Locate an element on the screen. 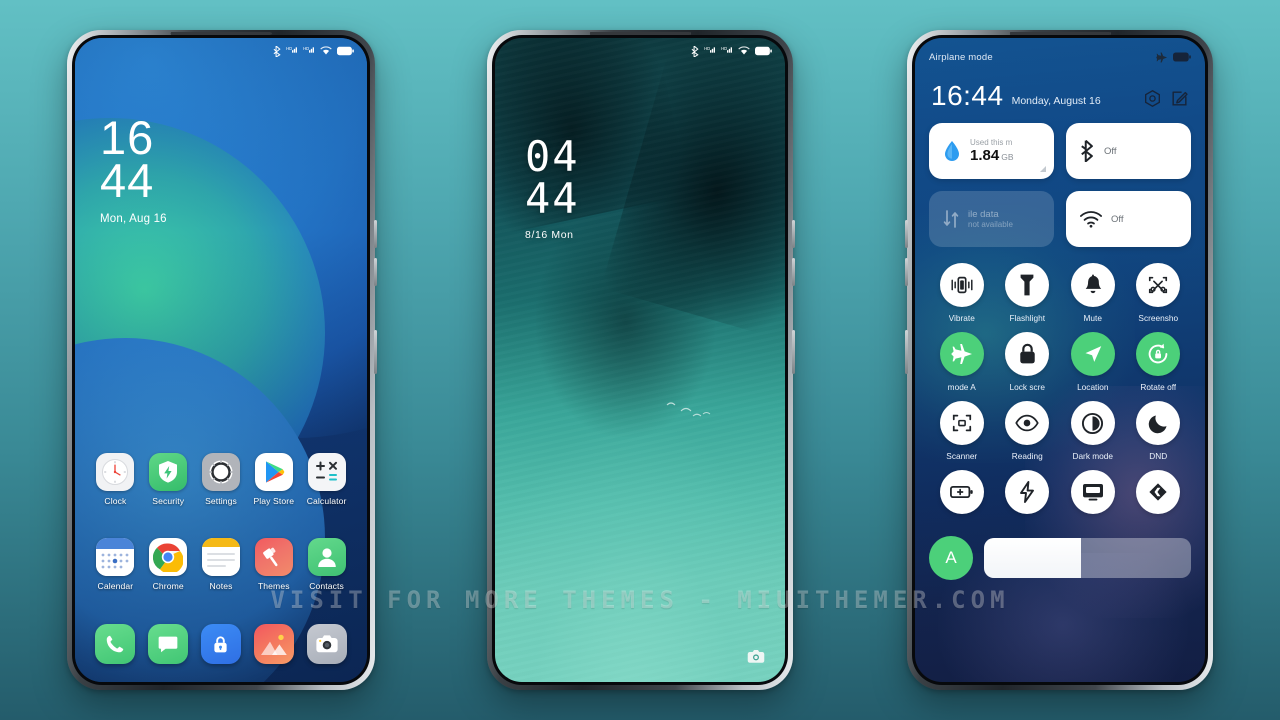 Image resolution: width=1280 pixels, height=720 pixels. toggle-rotate-off: Rotate off is located at coordinates (1159, 362).